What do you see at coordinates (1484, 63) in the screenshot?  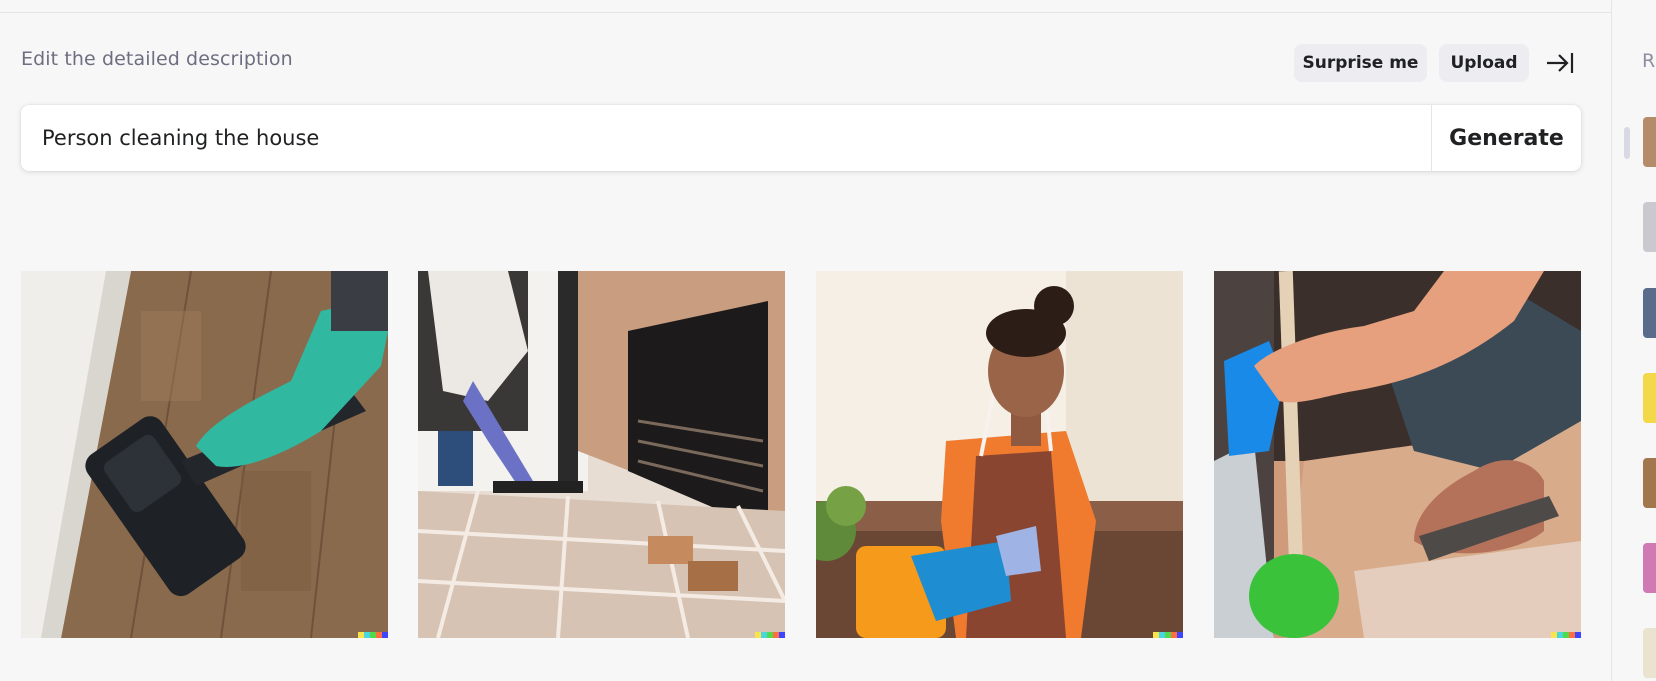 I see `upload-button: Upload` at bounding box center [1484, 63].